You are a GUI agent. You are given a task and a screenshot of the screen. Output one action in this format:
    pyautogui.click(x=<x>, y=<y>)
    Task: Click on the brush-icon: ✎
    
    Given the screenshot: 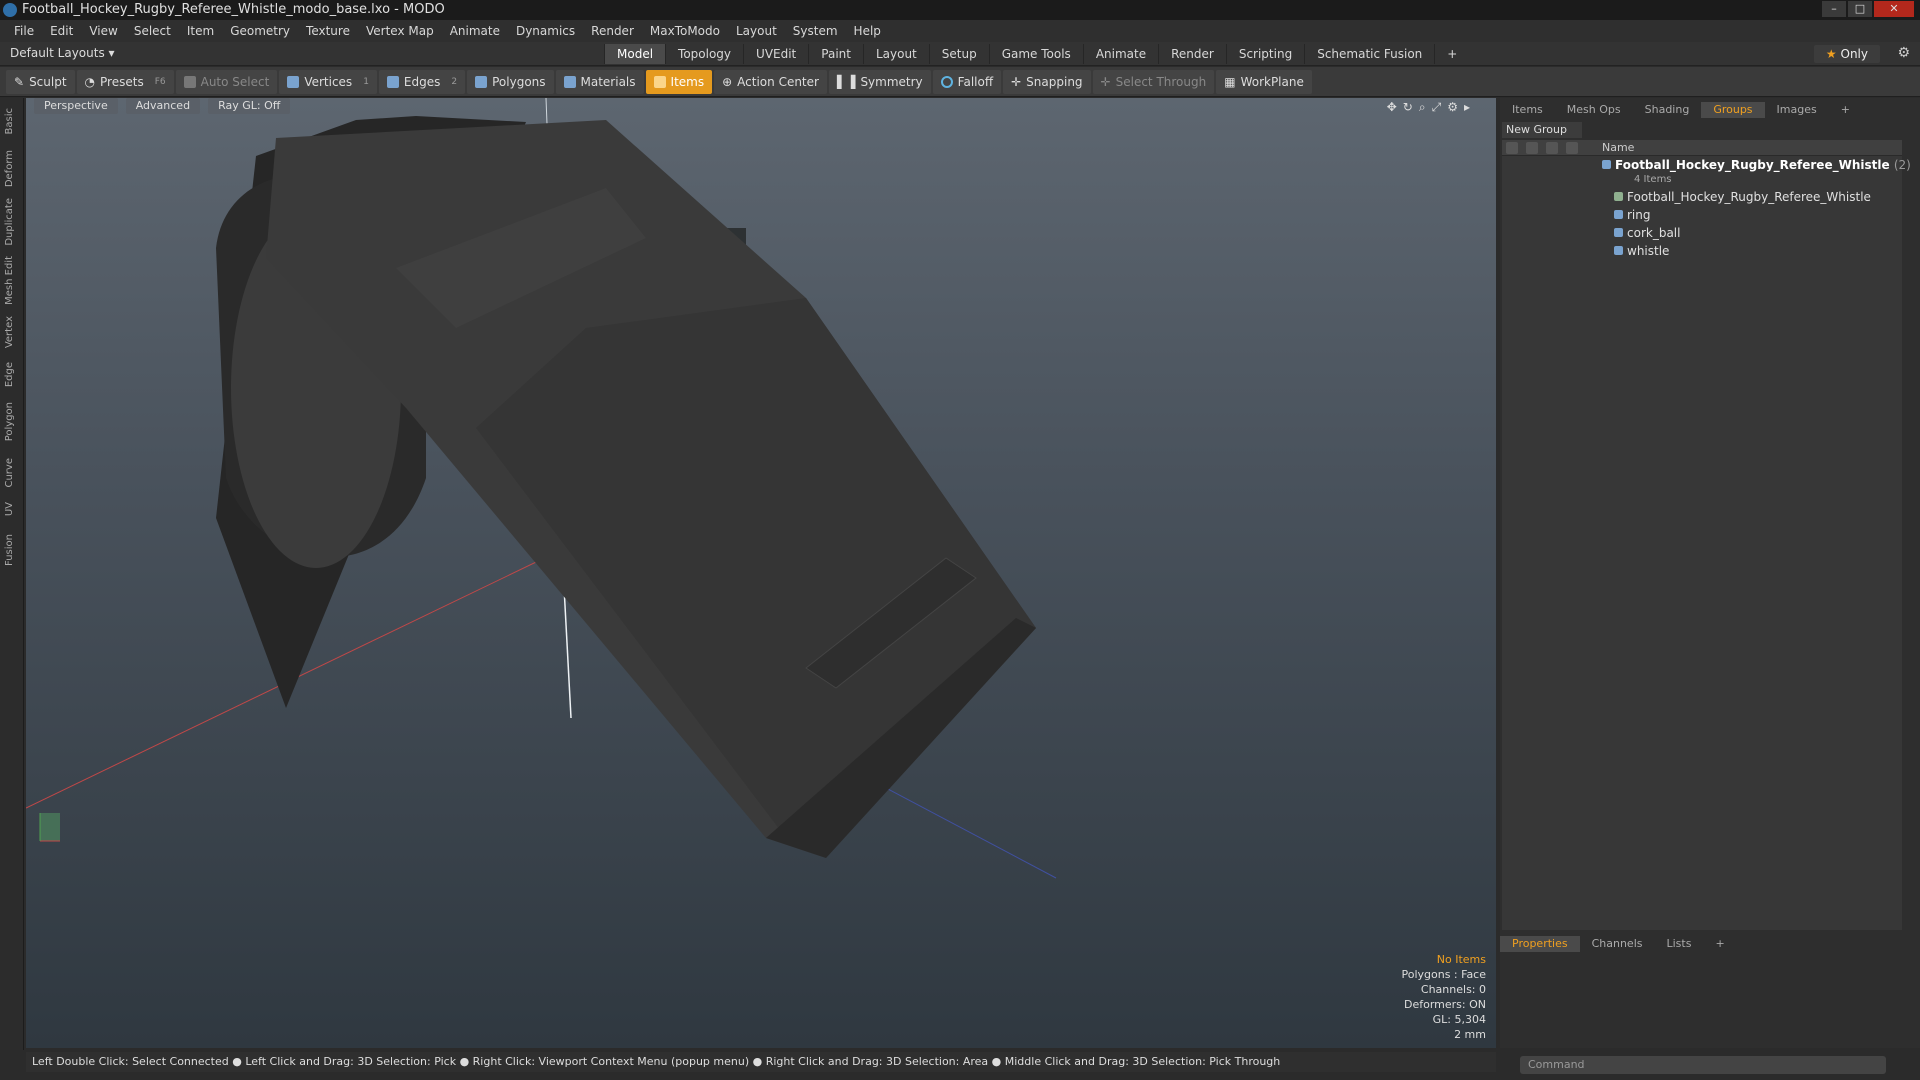 What is the action you would take?
    pyautogui.click(x=19, y=81)
    